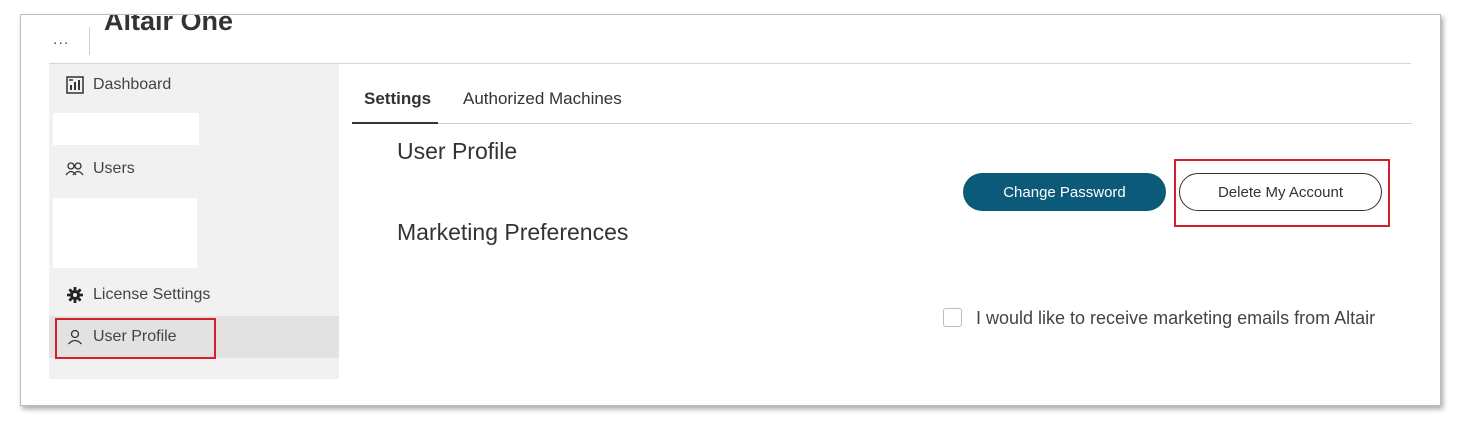 This screenshot has width=1459, height=432. What do you see at coordinates (1280, 192) in the screenshot?
I see `delete-account-button: Delete My Account` at bounding box center [1280, 192].